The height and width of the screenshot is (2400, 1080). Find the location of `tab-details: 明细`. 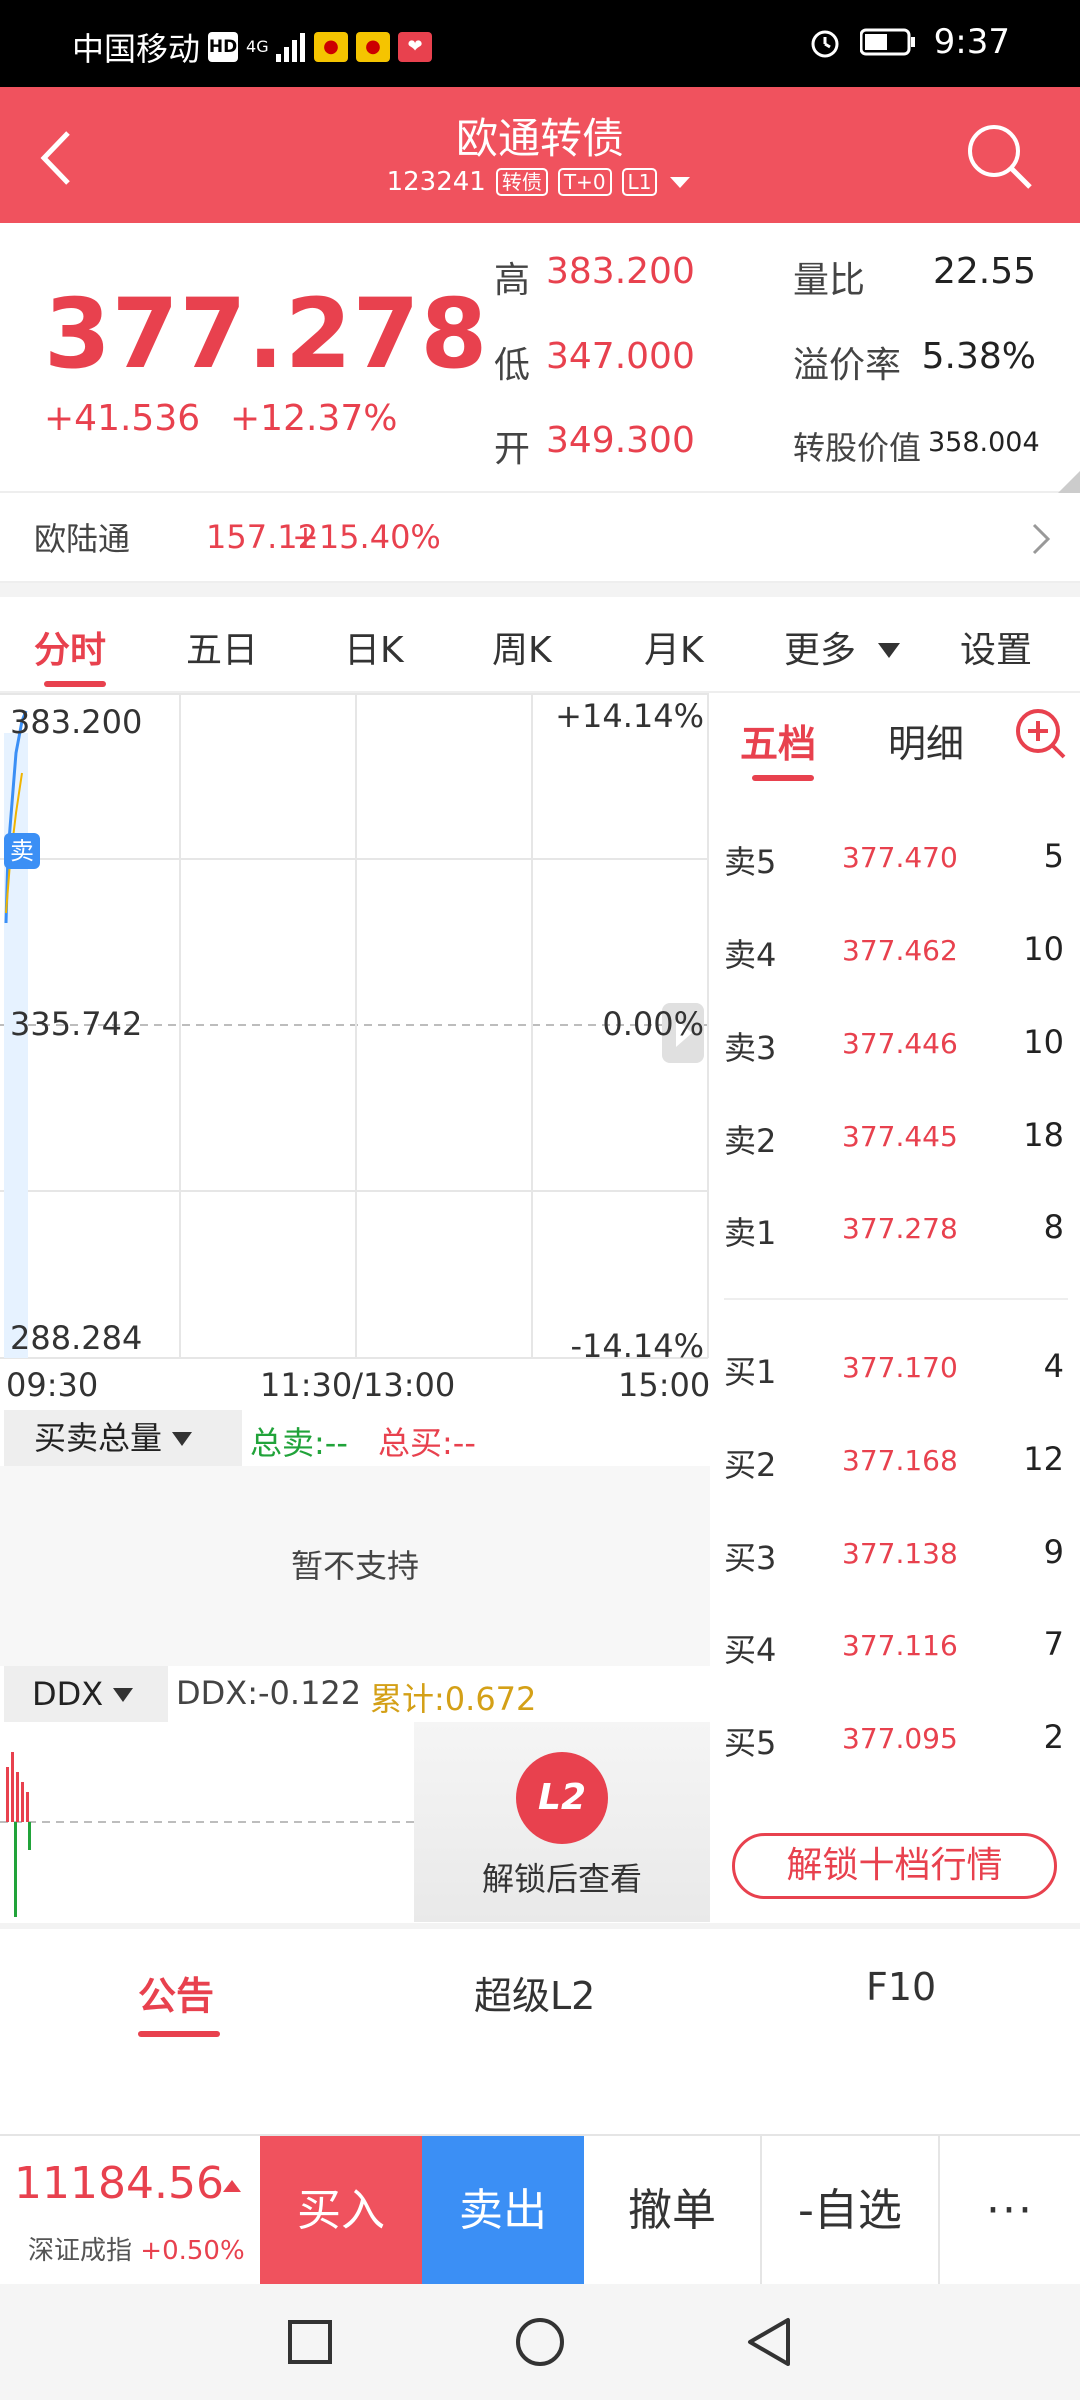

tab-details: 明细 is located at coordinates (926, 740).